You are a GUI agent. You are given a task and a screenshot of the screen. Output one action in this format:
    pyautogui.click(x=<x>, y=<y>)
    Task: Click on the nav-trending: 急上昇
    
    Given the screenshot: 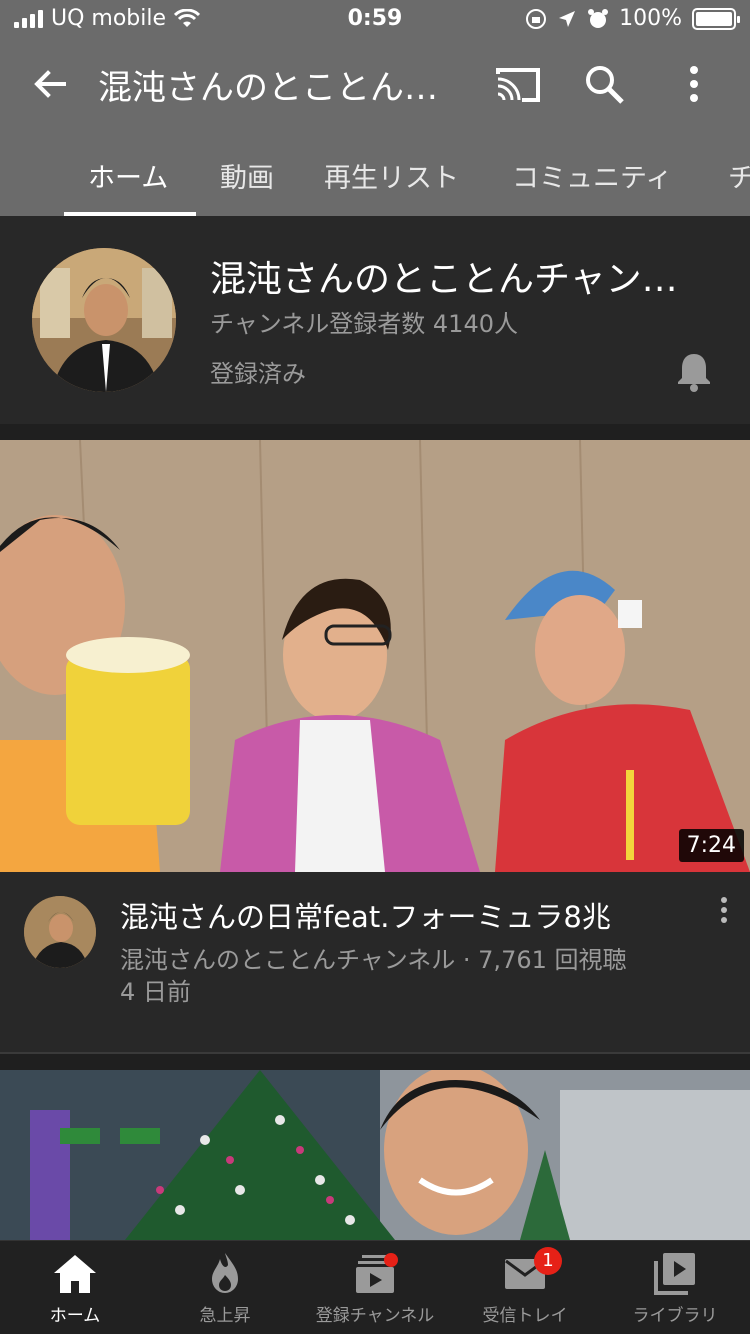 What is the action you would take?
    pyautogui.click(x=225, y=1287)
    